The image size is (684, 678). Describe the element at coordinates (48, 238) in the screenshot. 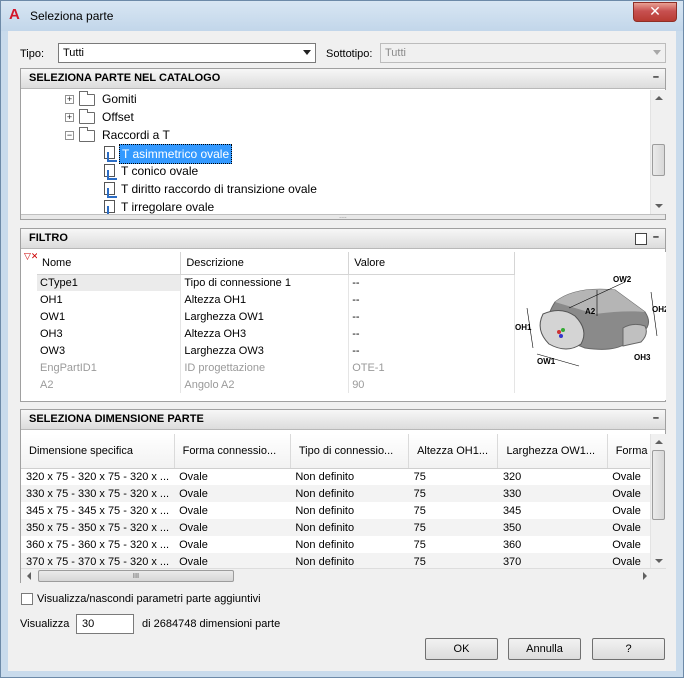

I see `filter-title: FILTRO` at that location.